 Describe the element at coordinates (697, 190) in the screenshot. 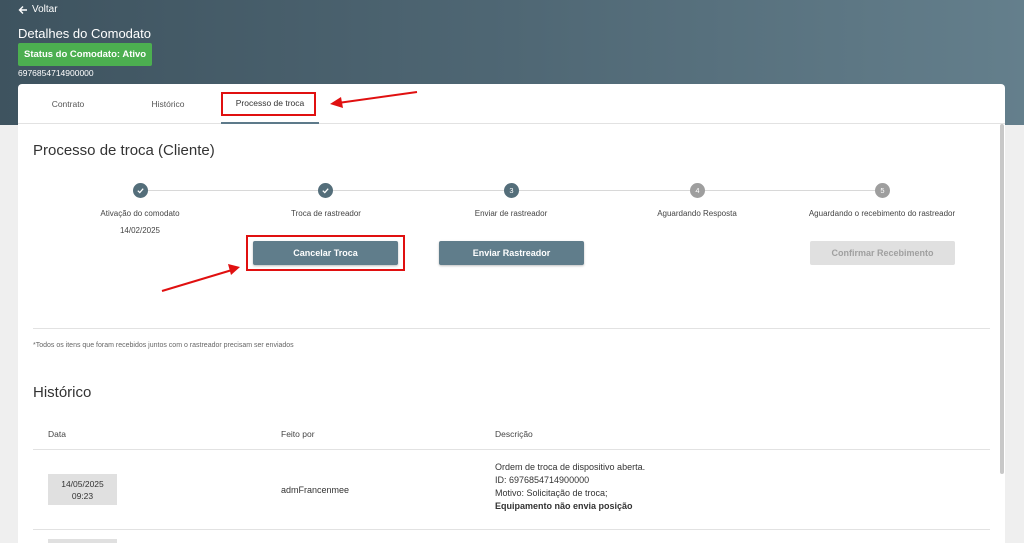

I see `step-4-circle: 4` at that location.